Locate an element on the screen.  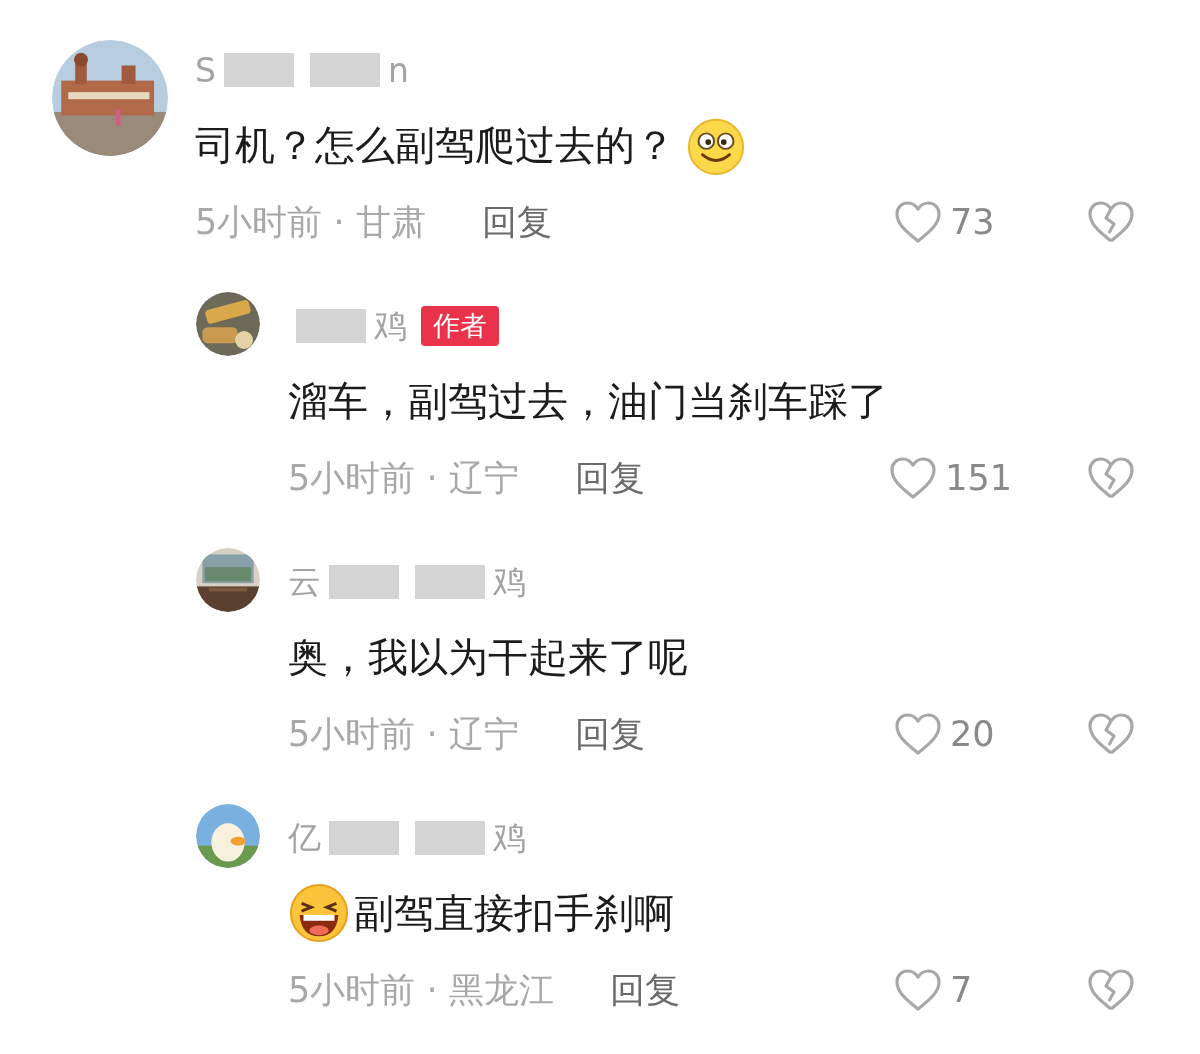
comment-text: 奥，我以为干起来了呢 is located at coordinates (488, 657).